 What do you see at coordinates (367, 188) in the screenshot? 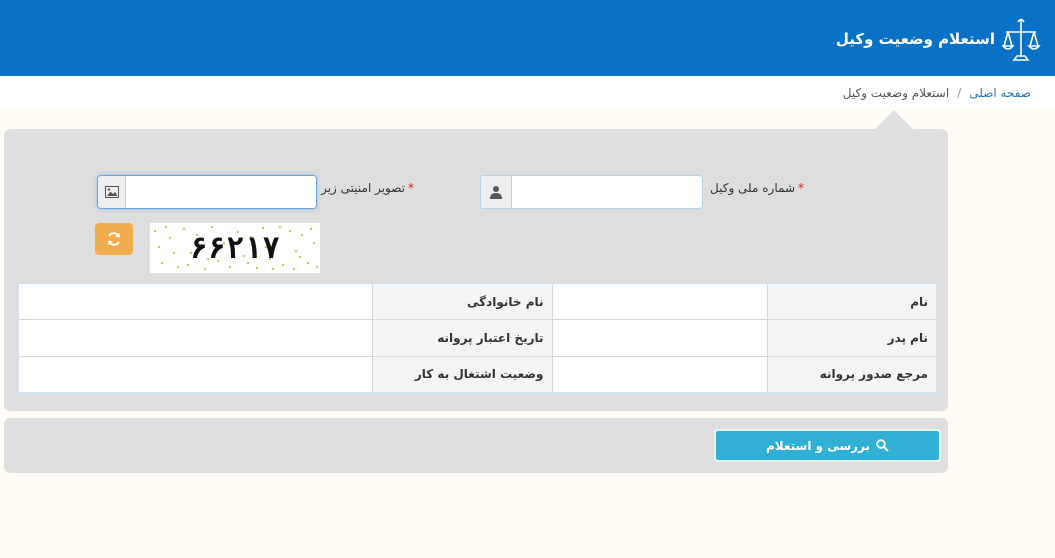
I see `captcha-label: *تصویر امنیتی زیر` at bounding box center [367, 188].